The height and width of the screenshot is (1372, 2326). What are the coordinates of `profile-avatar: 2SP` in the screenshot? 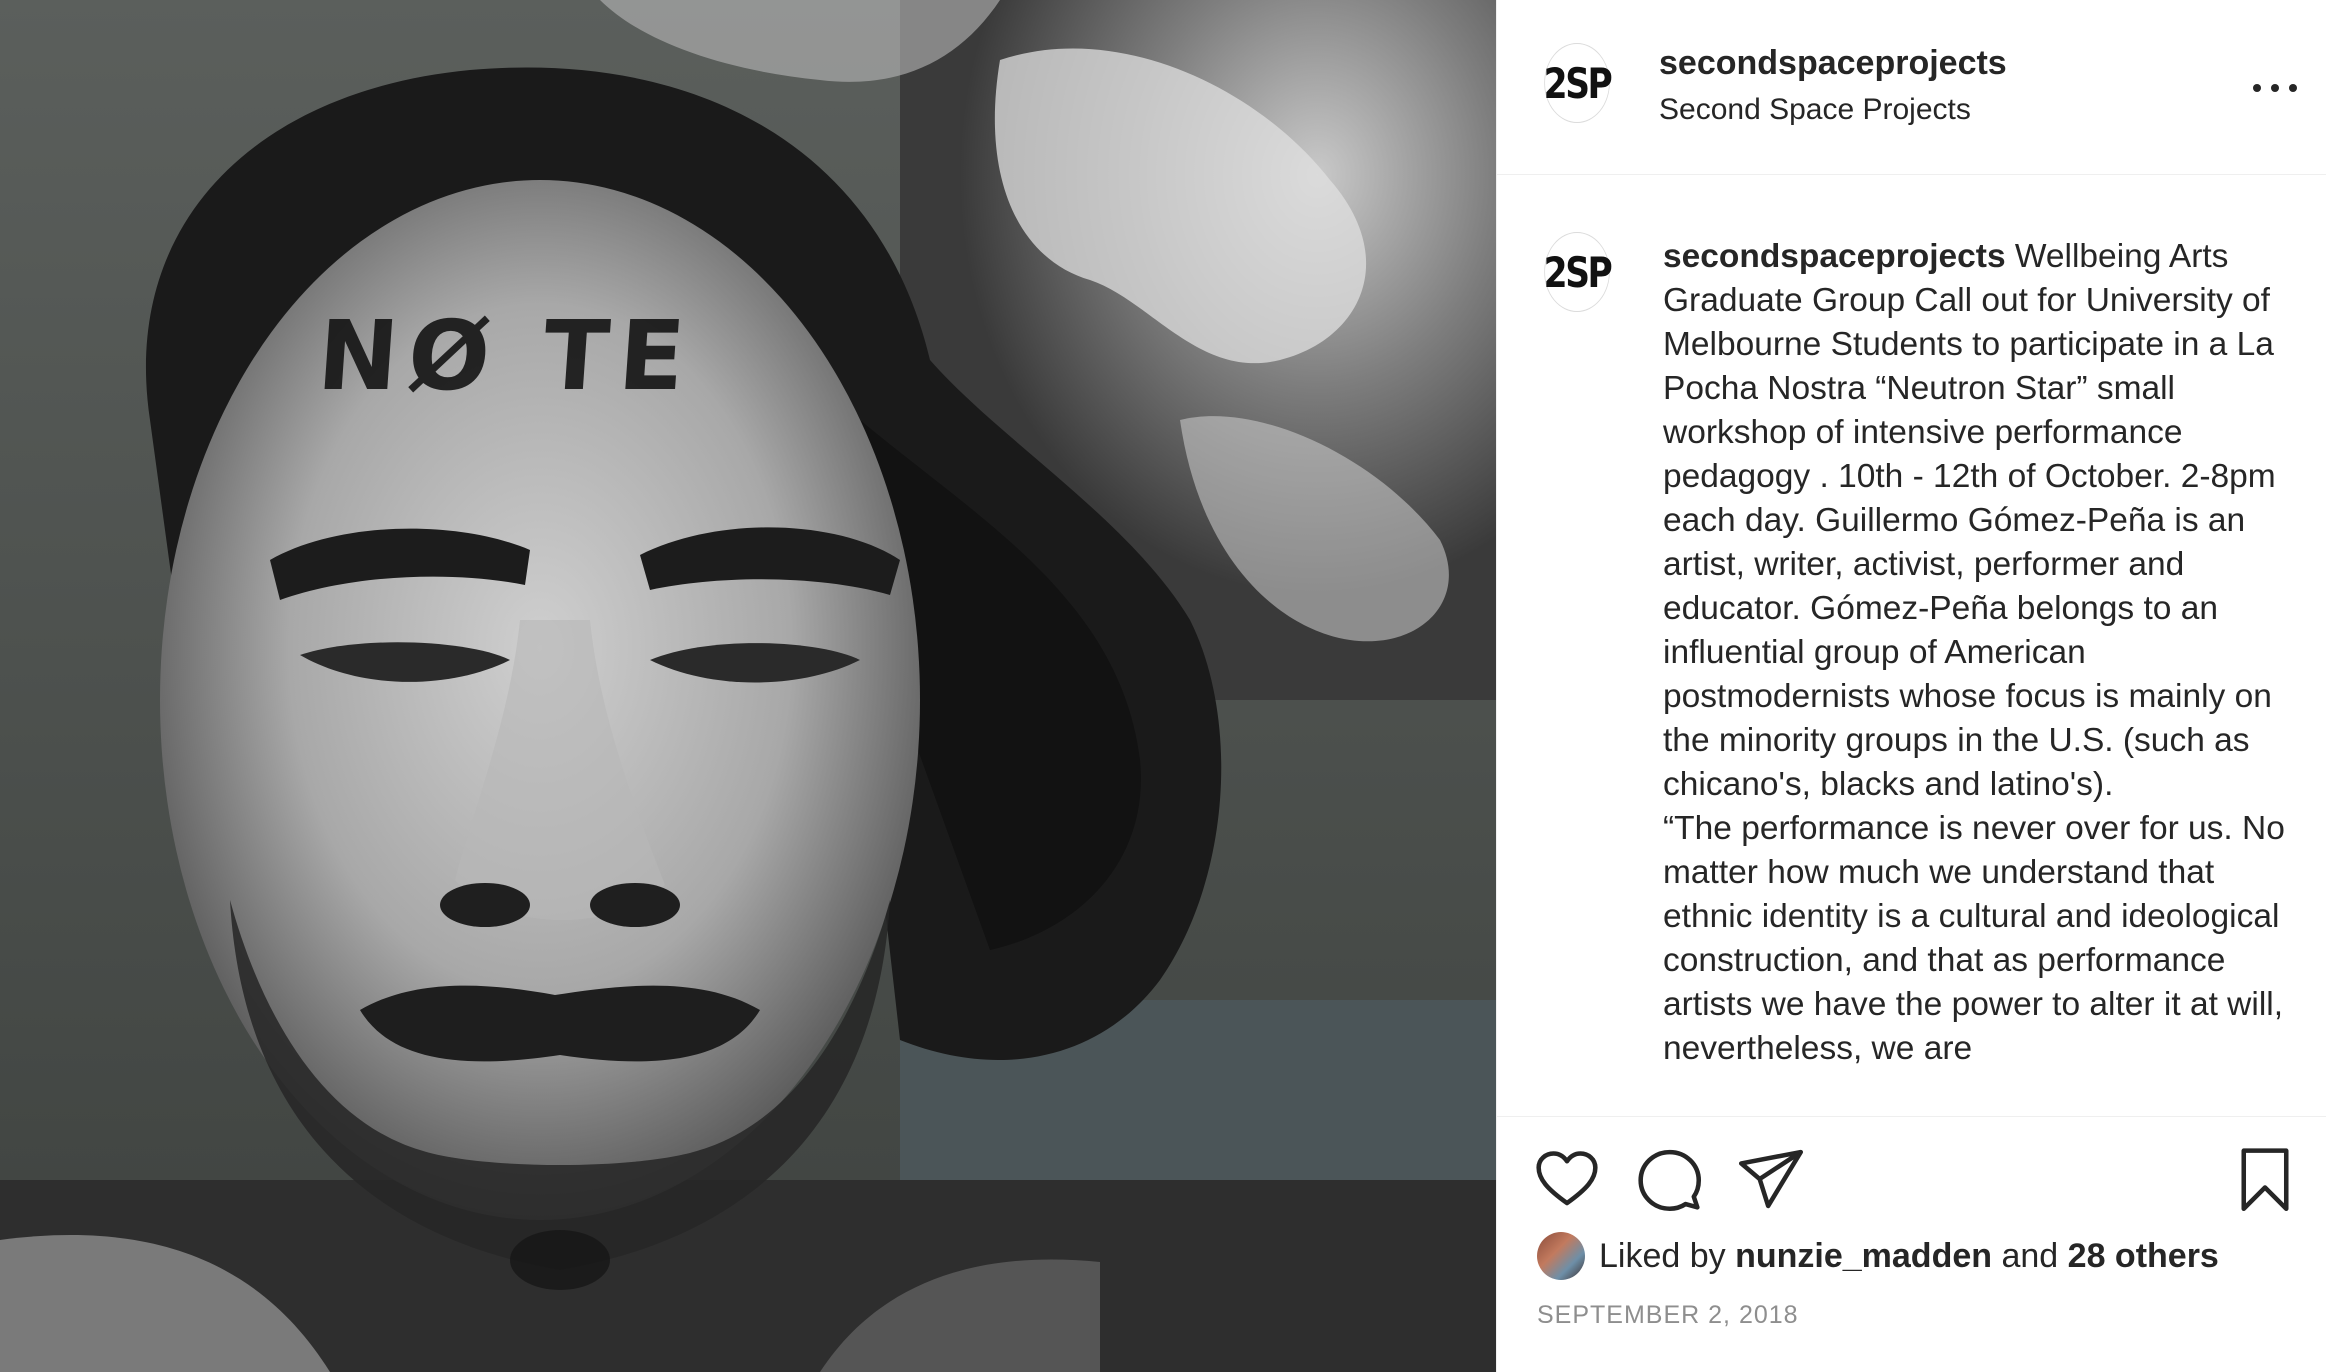 It's located at (1578, 83).